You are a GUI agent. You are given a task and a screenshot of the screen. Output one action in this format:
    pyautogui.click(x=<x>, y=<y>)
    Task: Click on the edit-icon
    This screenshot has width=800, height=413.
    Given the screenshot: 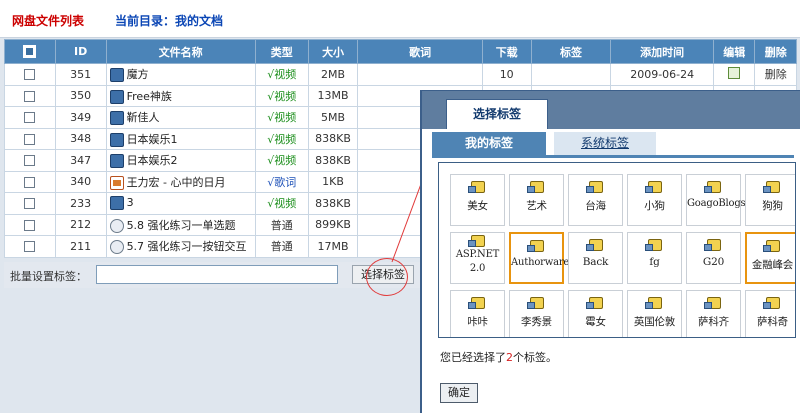 What is the action you would take?
    pyautogui.click(x=734, y=72)
    